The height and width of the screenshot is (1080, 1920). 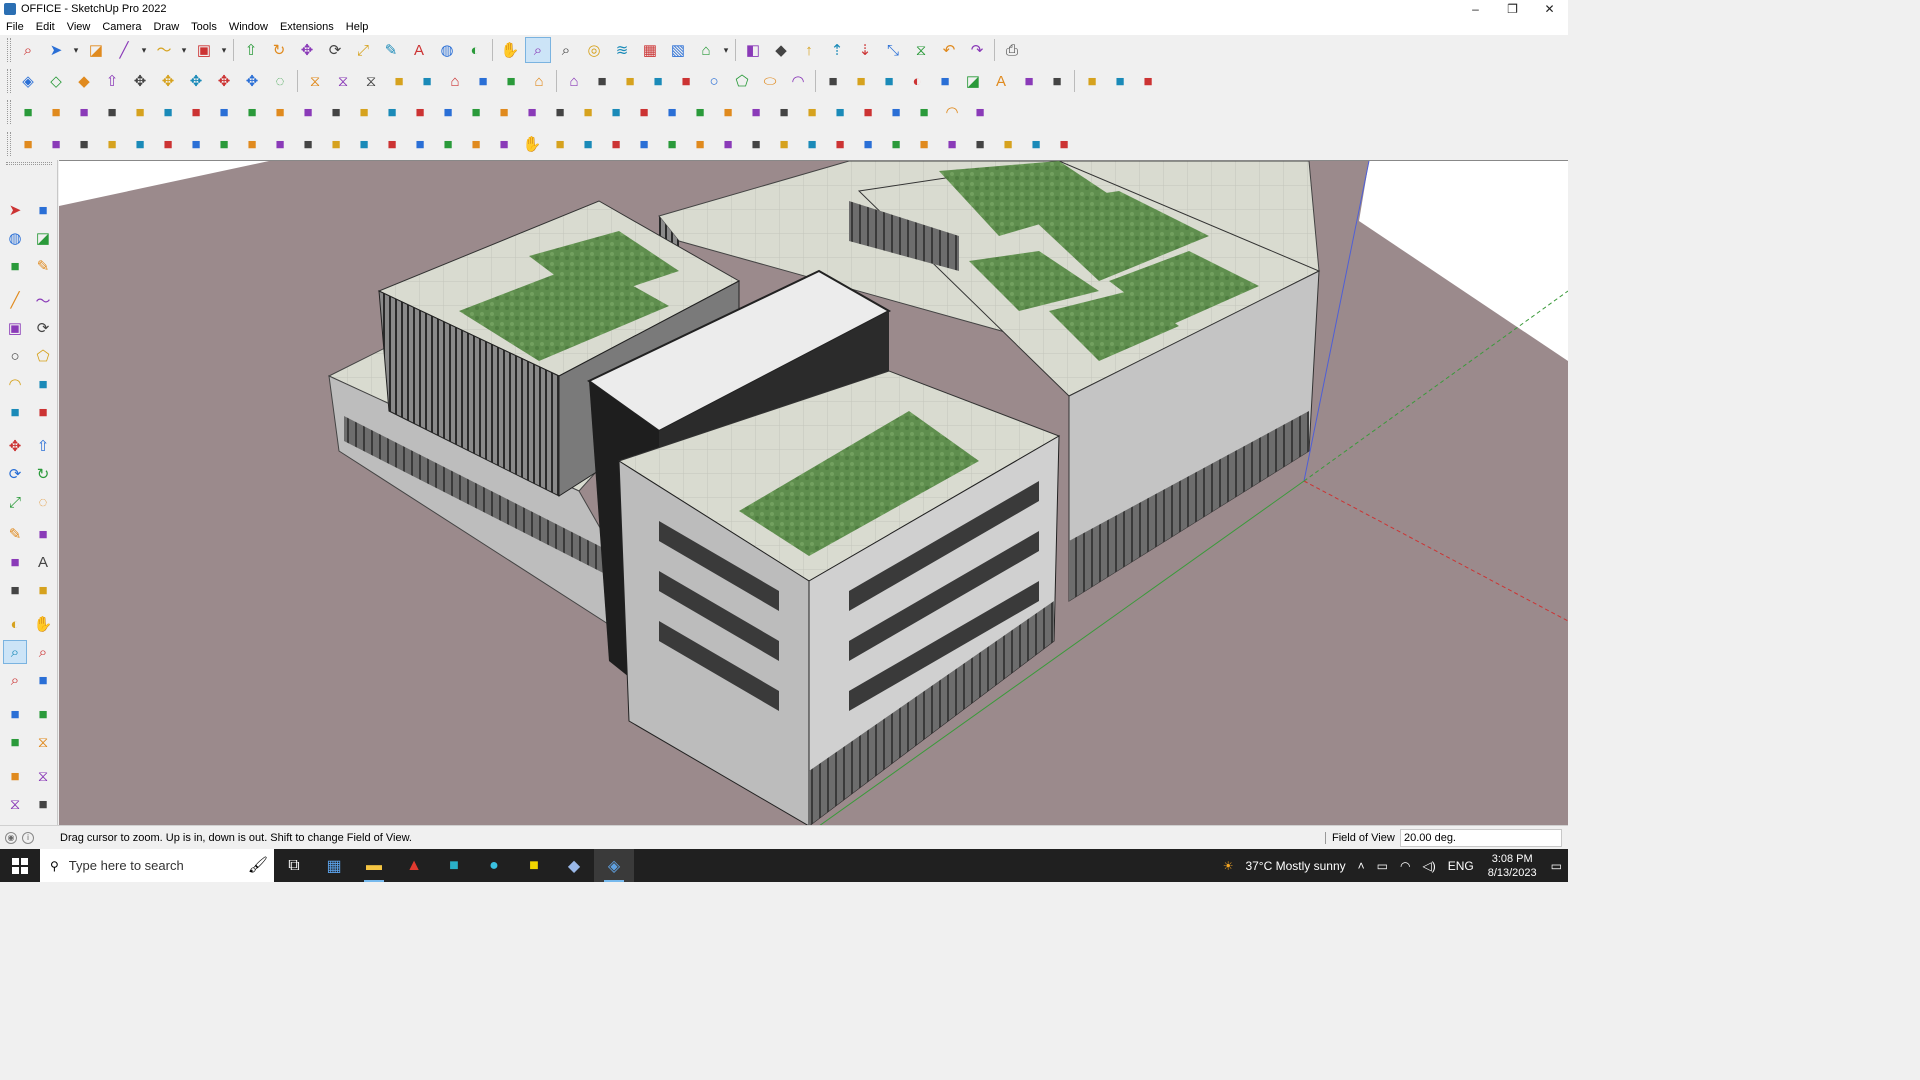 What do you see at coordinates (1057, 81) in the screenshot?
I see `camera-tool: ■` at bounding box center [1057, 81].